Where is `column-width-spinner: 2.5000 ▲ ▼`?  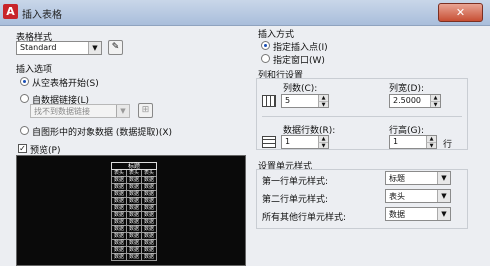
column-width-spinner: 2.5000 ▲ ▼ is located at coordinates (415, 101).